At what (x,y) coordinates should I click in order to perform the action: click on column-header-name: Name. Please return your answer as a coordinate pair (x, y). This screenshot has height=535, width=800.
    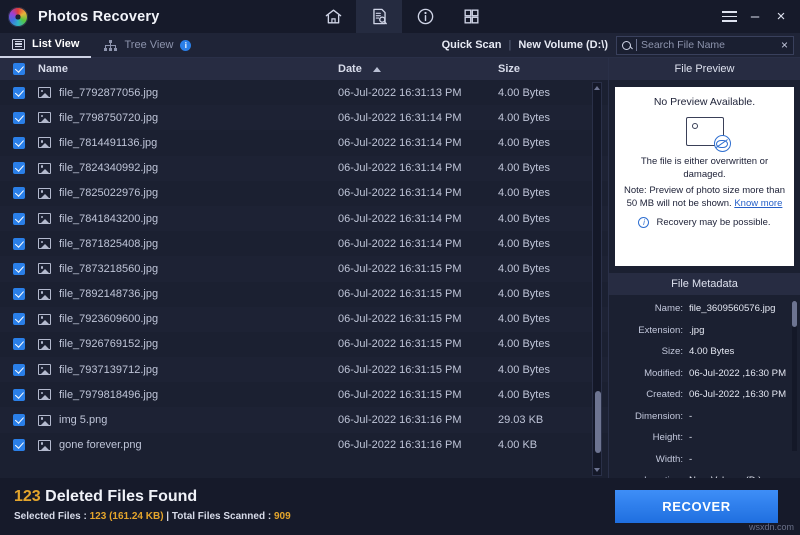
    Looking at the image, I should click on (188, 69).